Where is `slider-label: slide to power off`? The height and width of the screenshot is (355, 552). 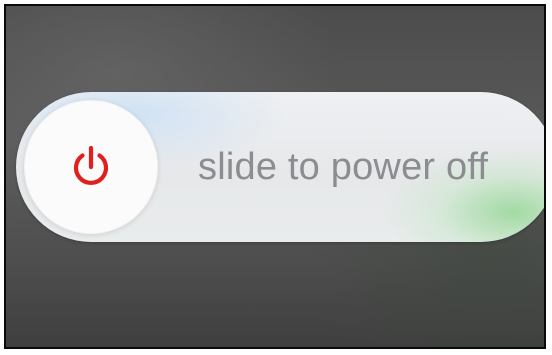 slider-label: slide to power off is located at coordinates (343, 167).